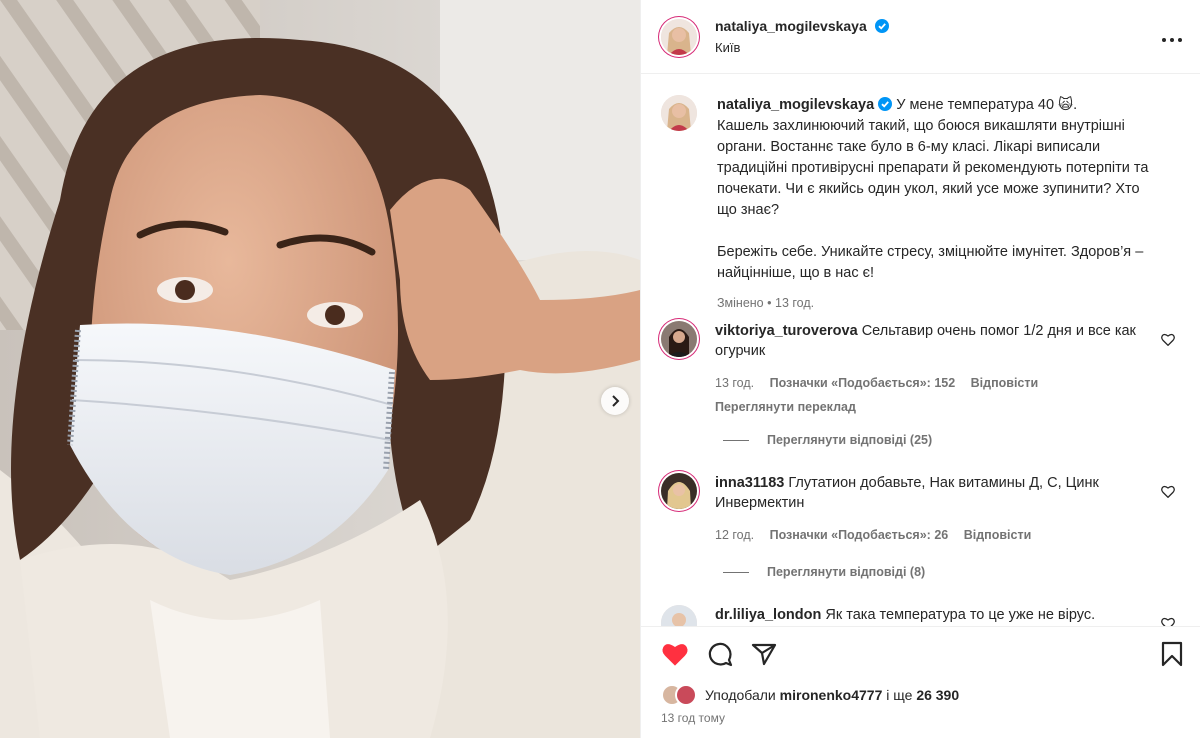  What do you see at coordinates (786, 331) in the screenshot?
I see `comment-username: viktoriya_turoverova` at bounding box center [786, 331].